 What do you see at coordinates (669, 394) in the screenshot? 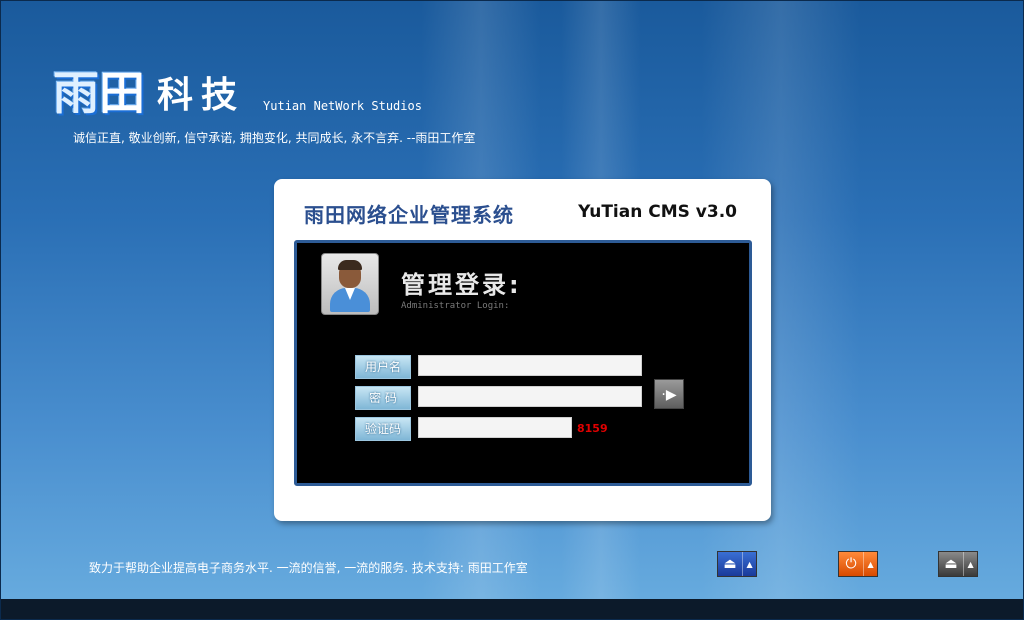
I see `login-submit-button: ·▶` at bounding box center [669, 394].